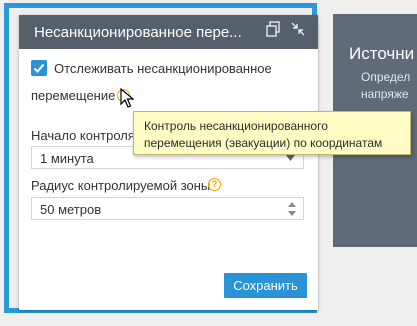  I want to click on radius-value: 50 метров, so click(70, 209).